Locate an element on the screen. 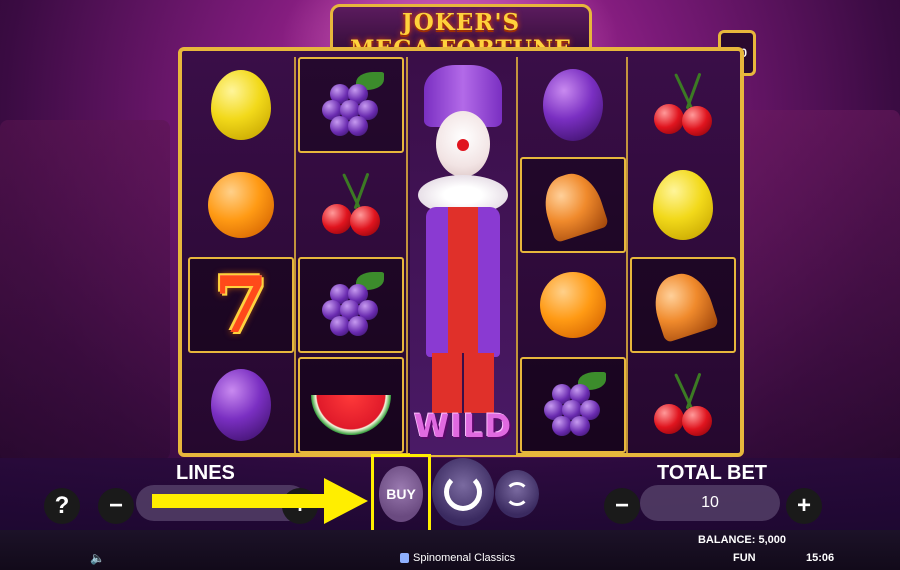 This screenshot has height=570, width=900. annotation-arrow-shaft is located at coordinates (241, 501).